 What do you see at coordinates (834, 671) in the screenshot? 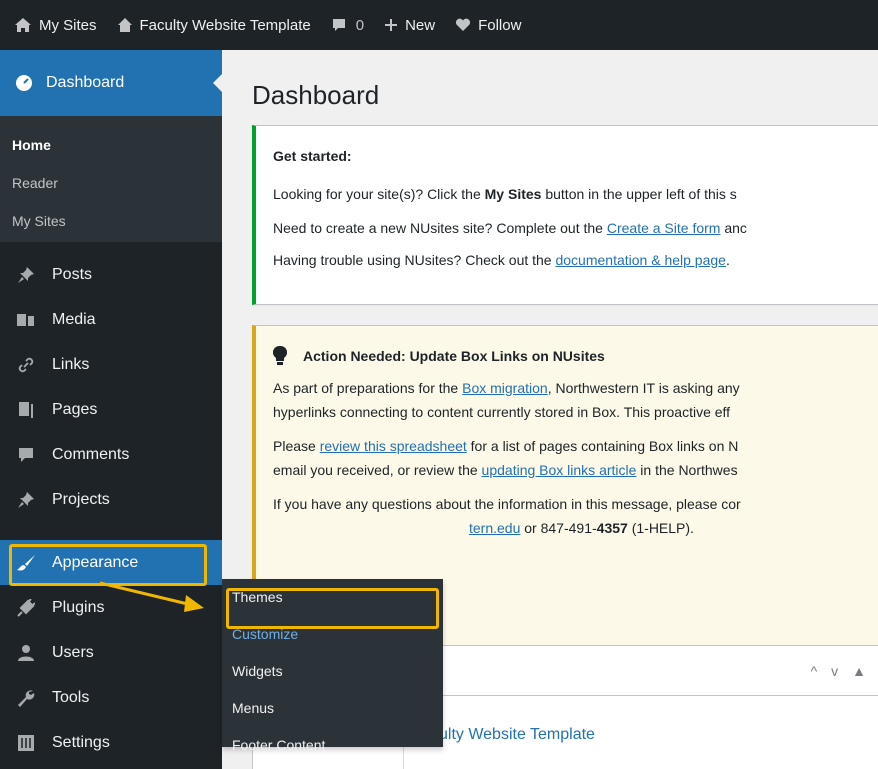
I see `move-down-control: v` at bounding box center [834, 671].